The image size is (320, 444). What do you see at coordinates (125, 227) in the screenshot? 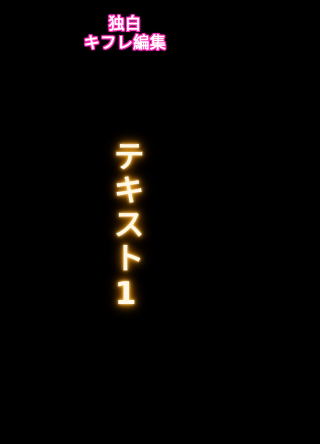
I see `main-vertical-caption: テキスト1` at bounding box center [125, 227].